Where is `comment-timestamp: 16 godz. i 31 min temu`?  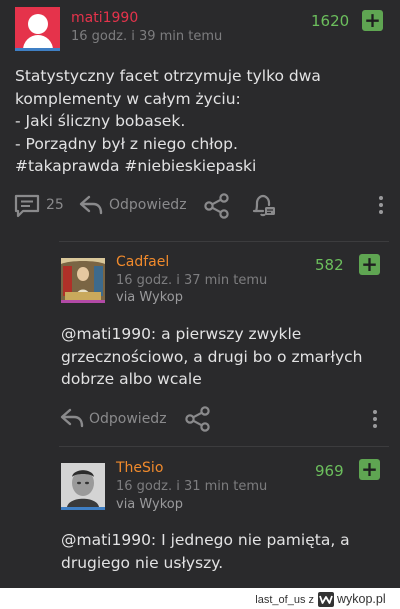
comment-timestamp: 16 godz. i 31 min temu is located at coordinates (191, 486).